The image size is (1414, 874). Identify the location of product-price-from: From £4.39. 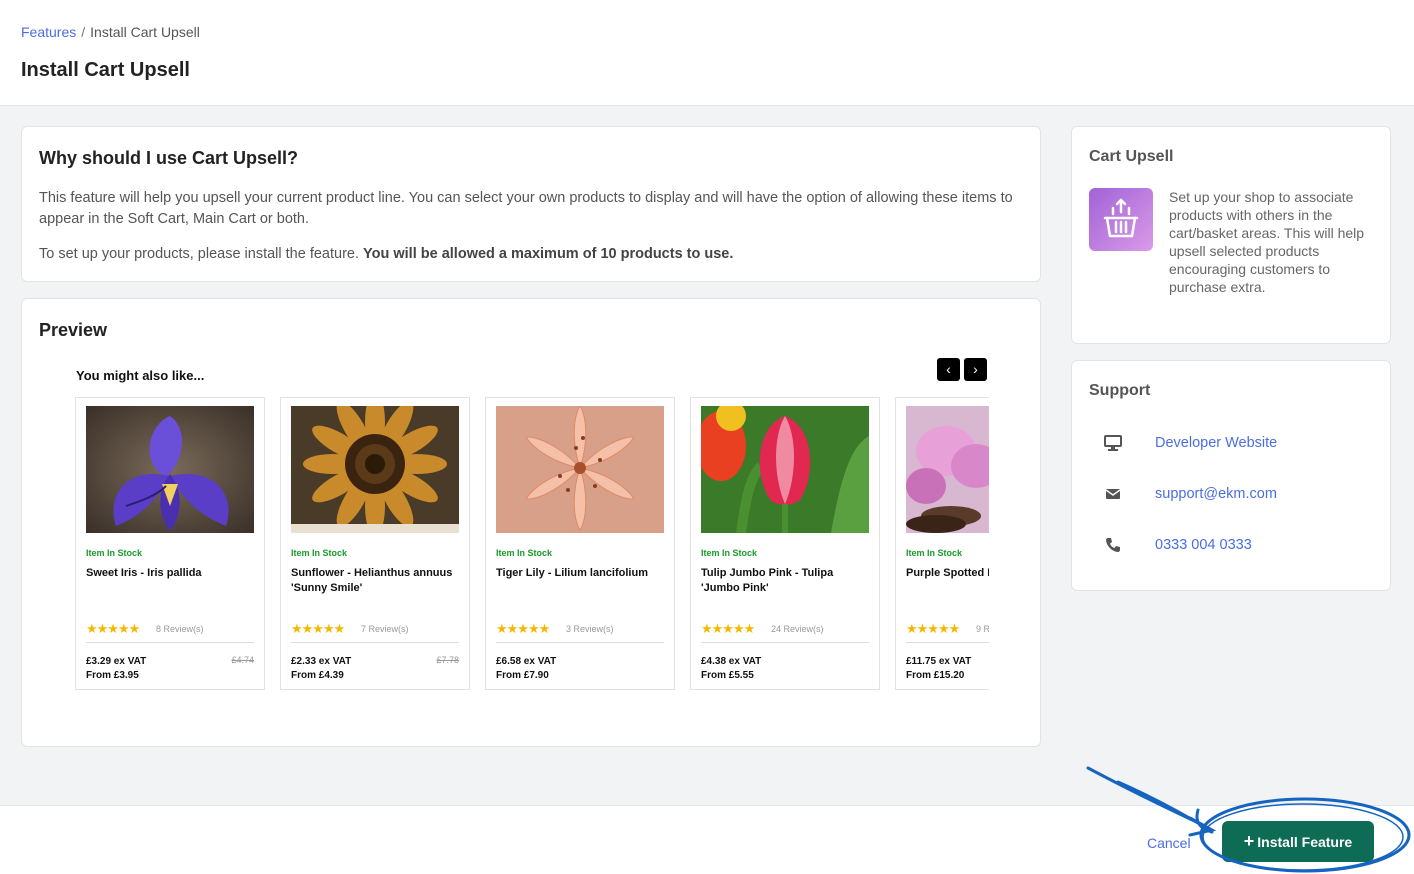
(317, 675).